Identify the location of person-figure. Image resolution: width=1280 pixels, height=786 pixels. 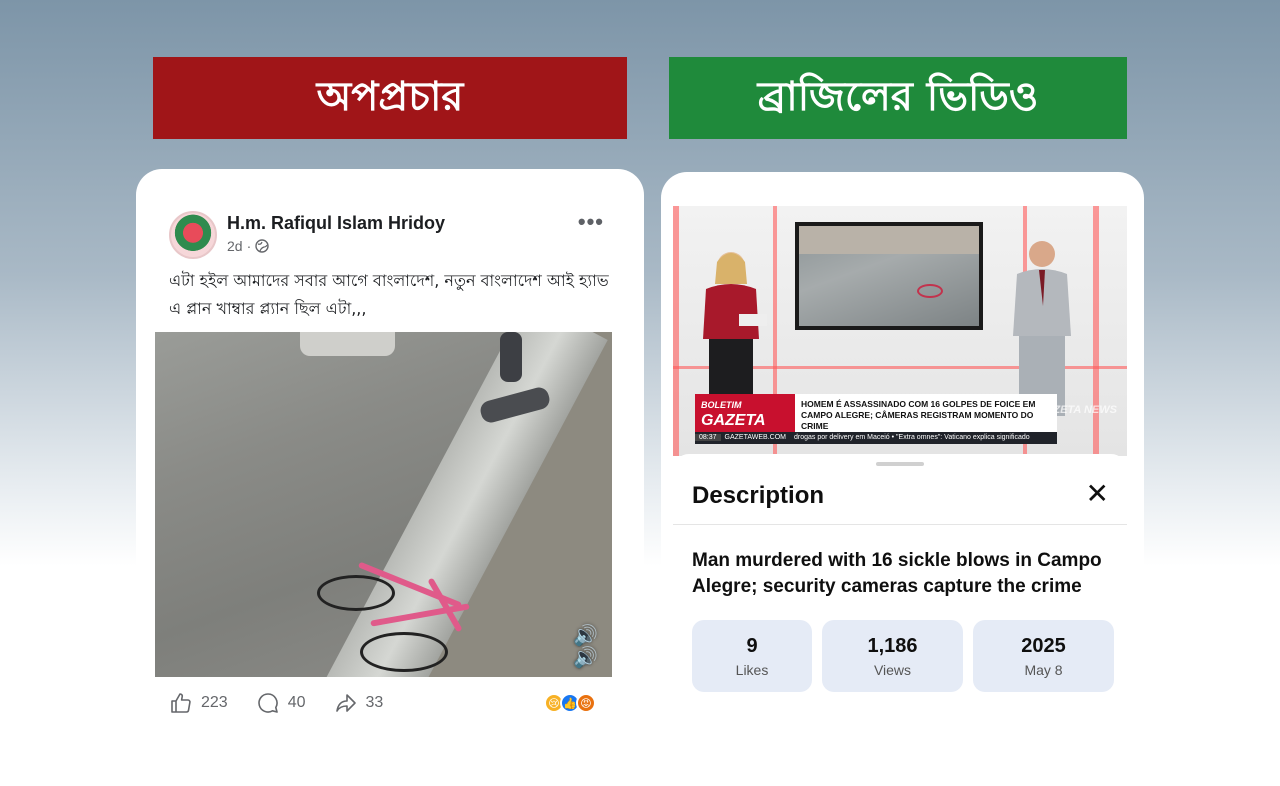
(511, 357).